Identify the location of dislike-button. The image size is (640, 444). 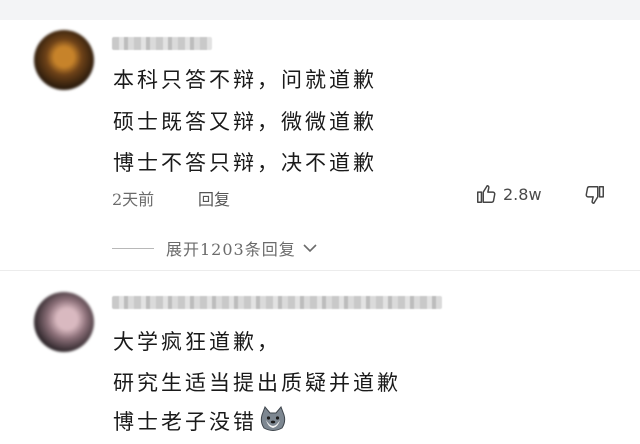
(595, 197).